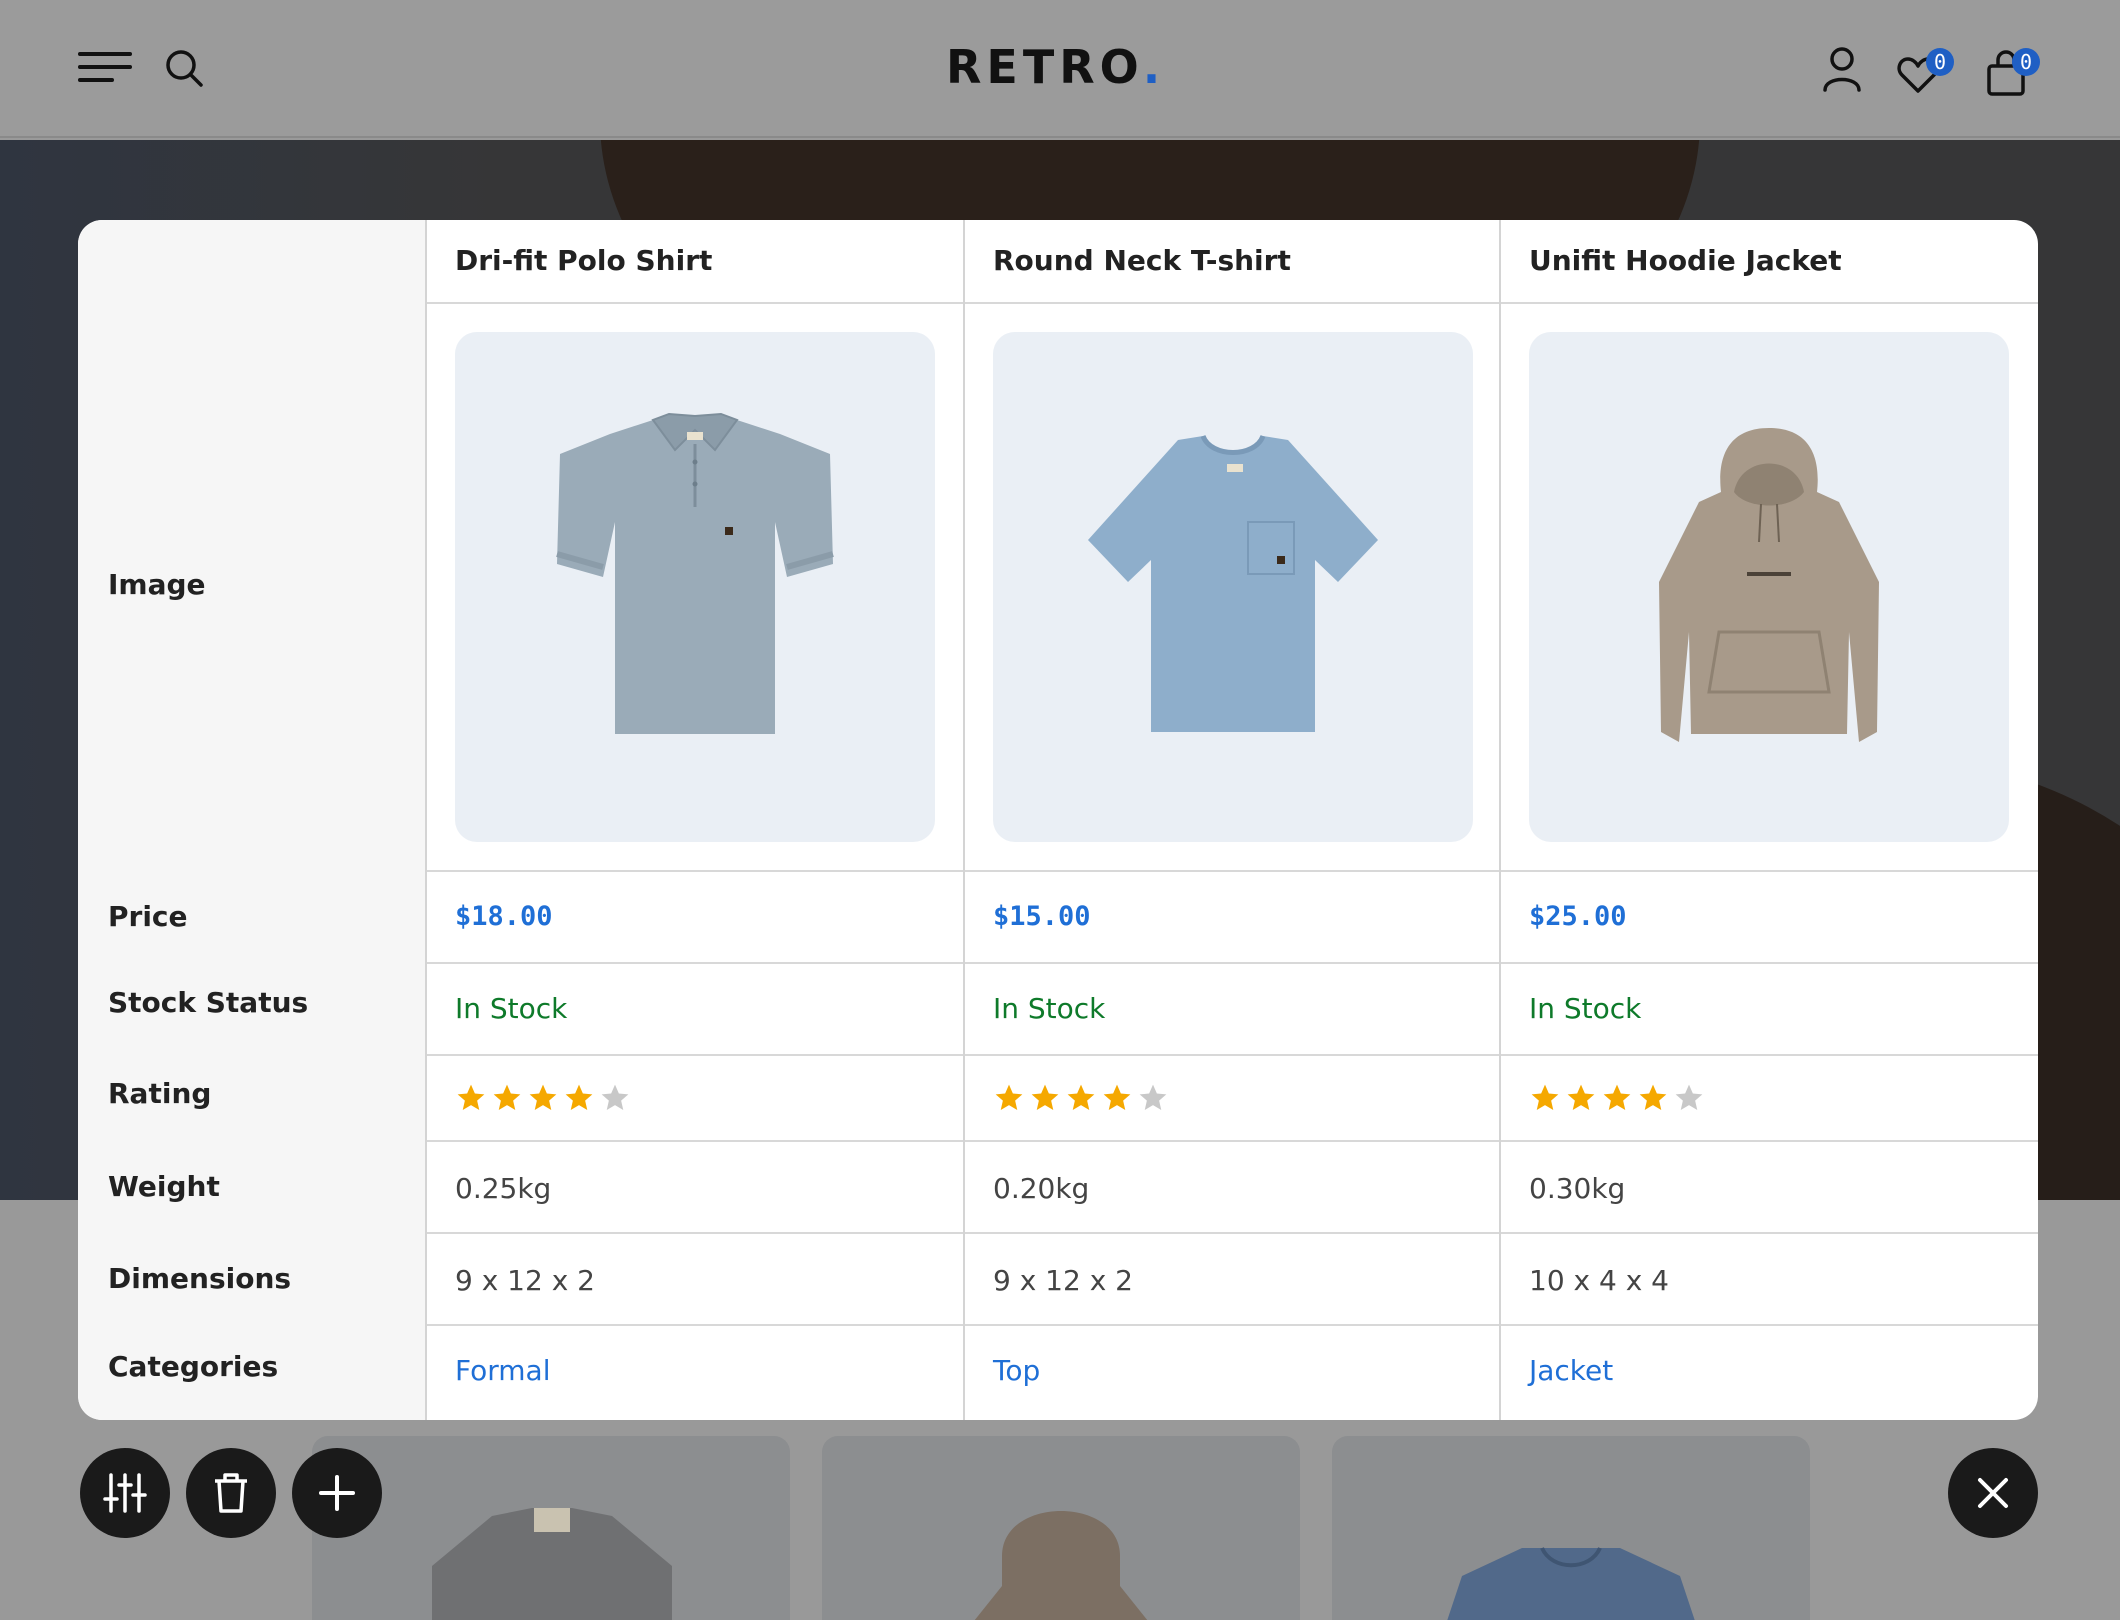  I want to click on tshirt-icon, so click(1233, 587).